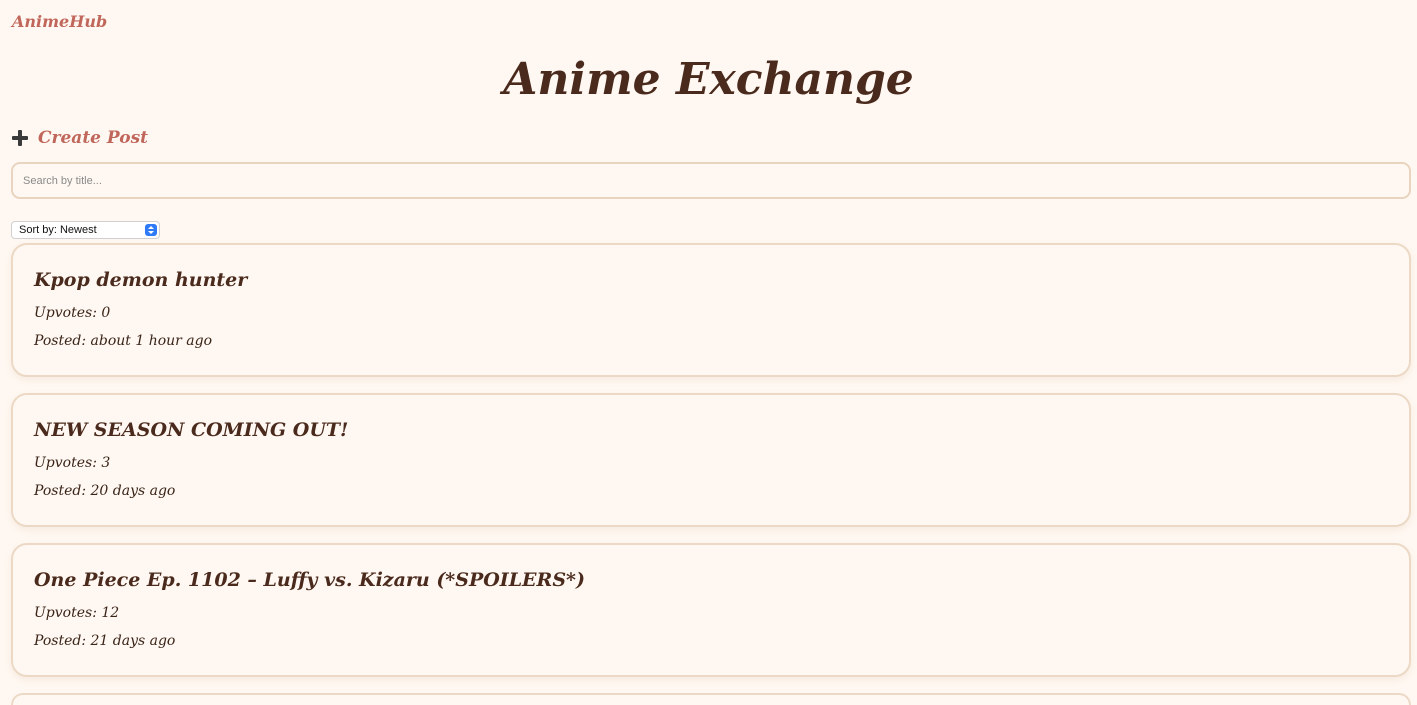 The image size is (1417, 705). Describe the element at coordinates (58, 230) in the screenshot. I see `sort-select-value: Sort by: Newest` at that location.